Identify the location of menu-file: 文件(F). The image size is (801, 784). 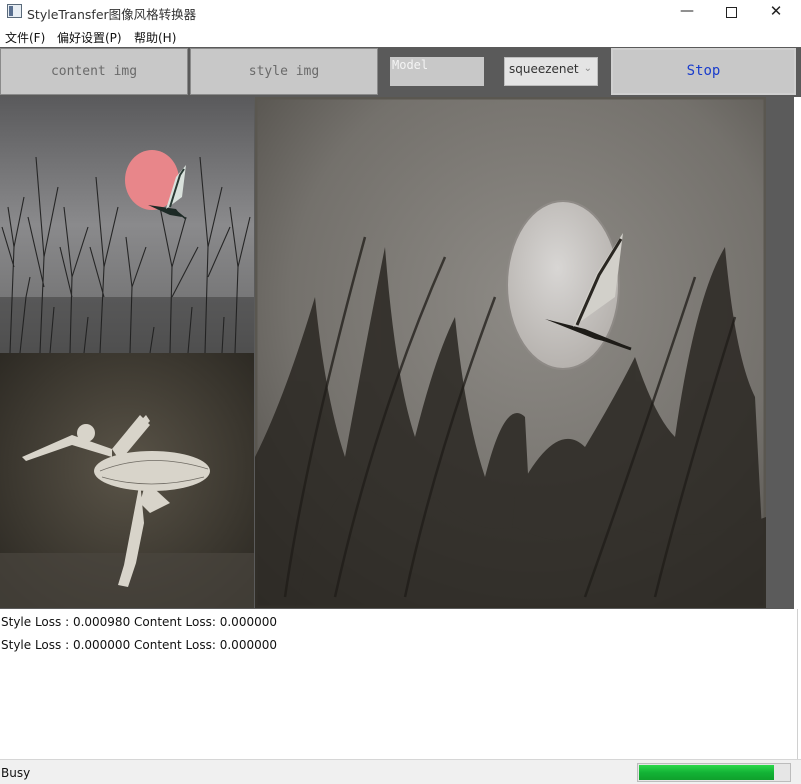
(25, 37).